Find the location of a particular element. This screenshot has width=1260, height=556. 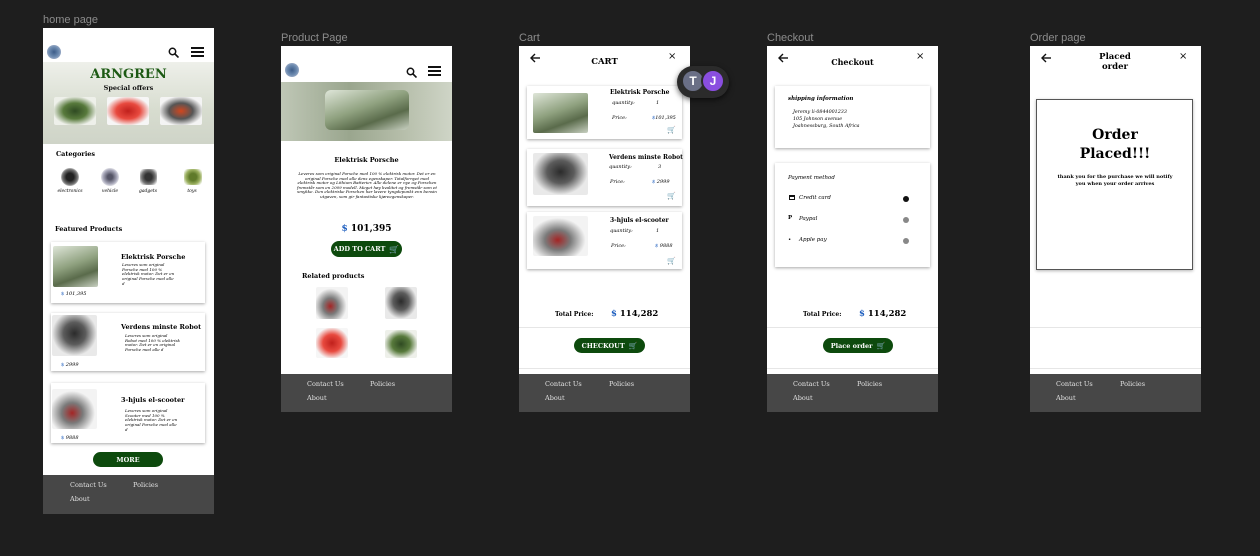

categories-title: Categories is located at coordinates (76, 154).